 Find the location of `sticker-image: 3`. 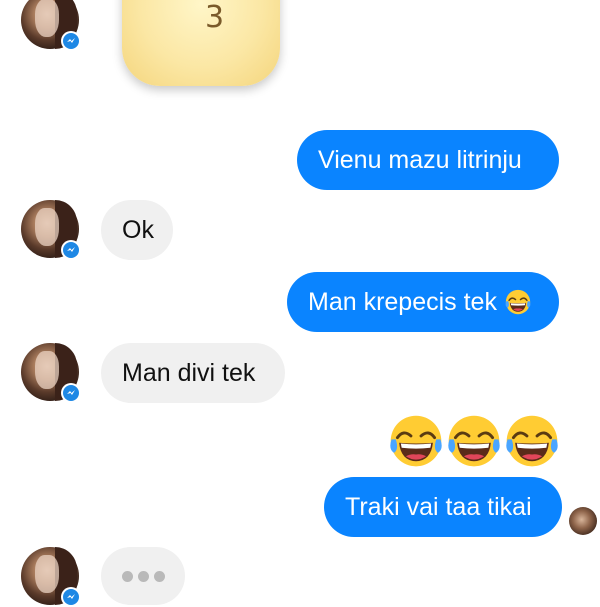

sticker-image: 3 is located at coordinates (201, 43).